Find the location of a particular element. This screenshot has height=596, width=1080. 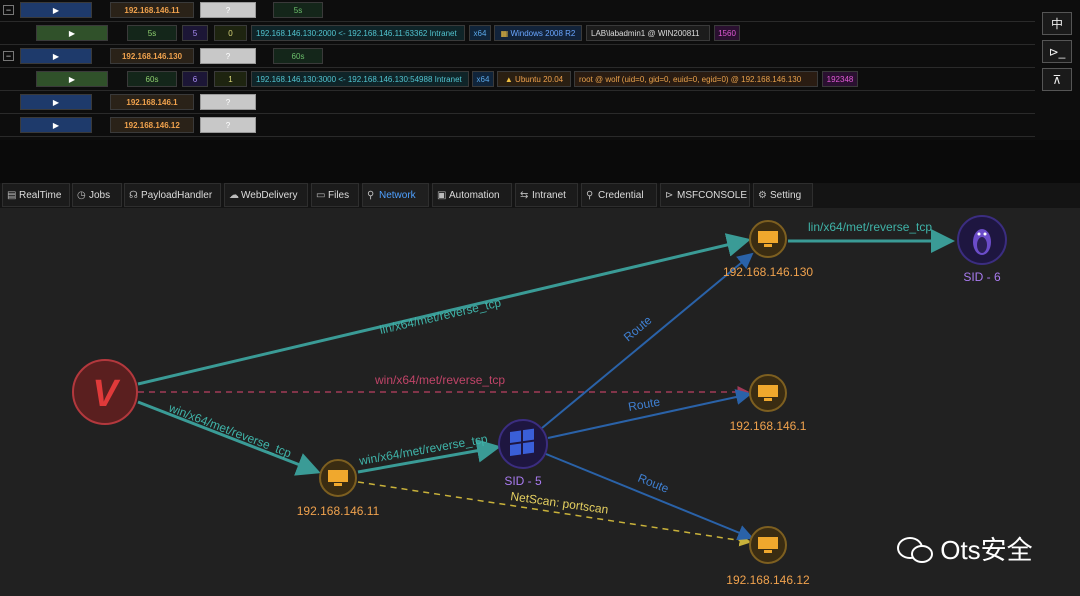

tab-label: WebDelivery is located at coordinates (269, 195).